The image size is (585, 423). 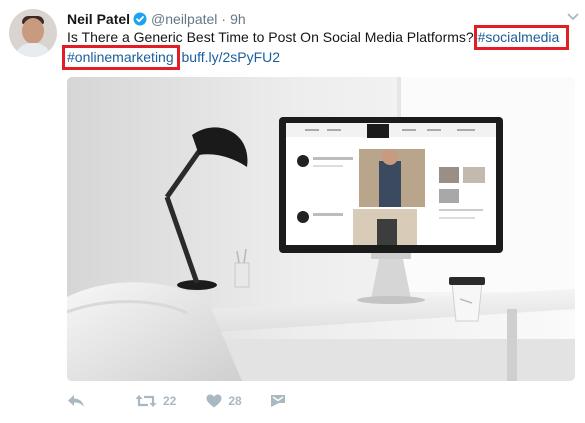 I want to click on like-button: 28, so click(x=224, y=401).